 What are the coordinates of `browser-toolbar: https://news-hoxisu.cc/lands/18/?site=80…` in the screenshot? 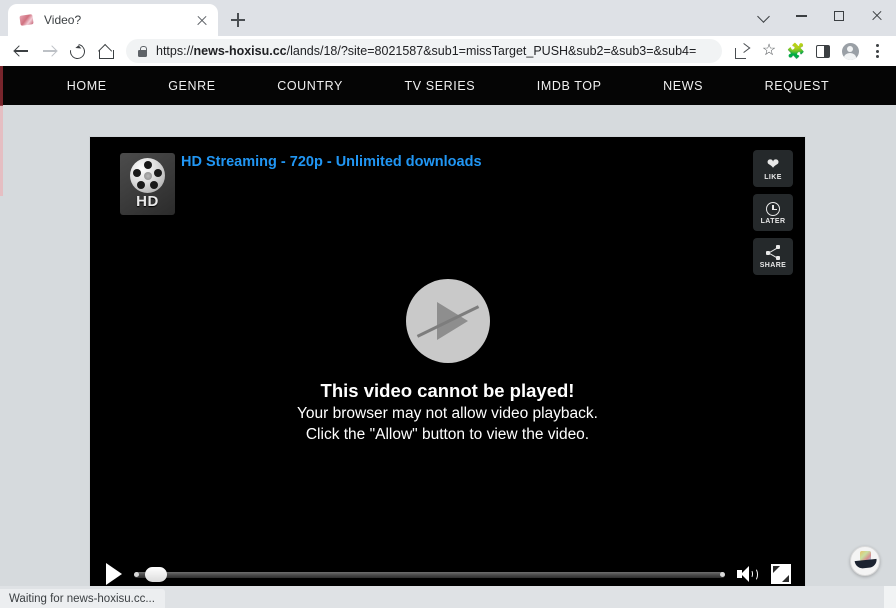 It's located at (448, 51).